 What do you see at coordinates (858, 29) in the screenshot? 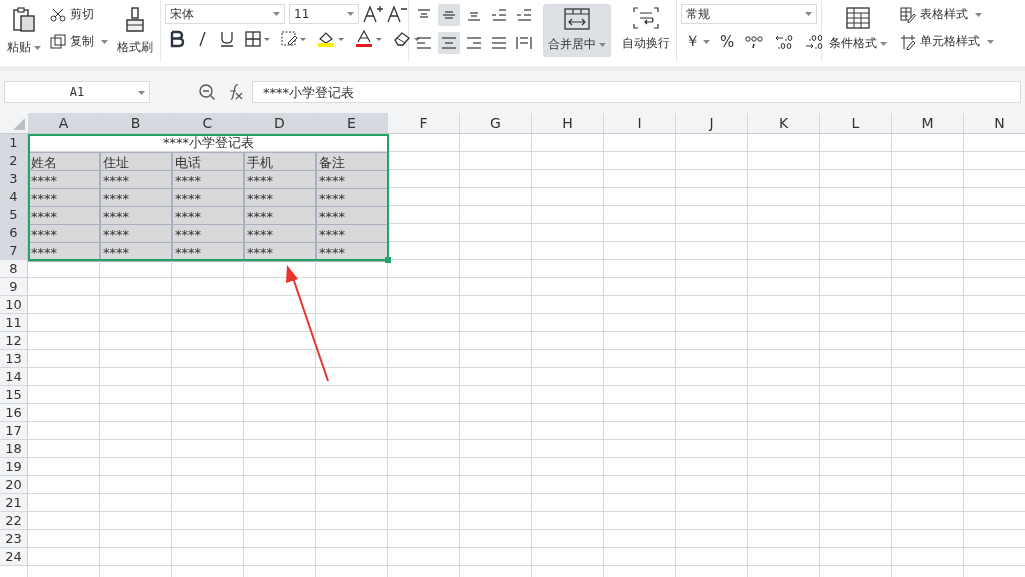
I see `conditional-format-button: 条件格式` at bounding box center [858, 29].